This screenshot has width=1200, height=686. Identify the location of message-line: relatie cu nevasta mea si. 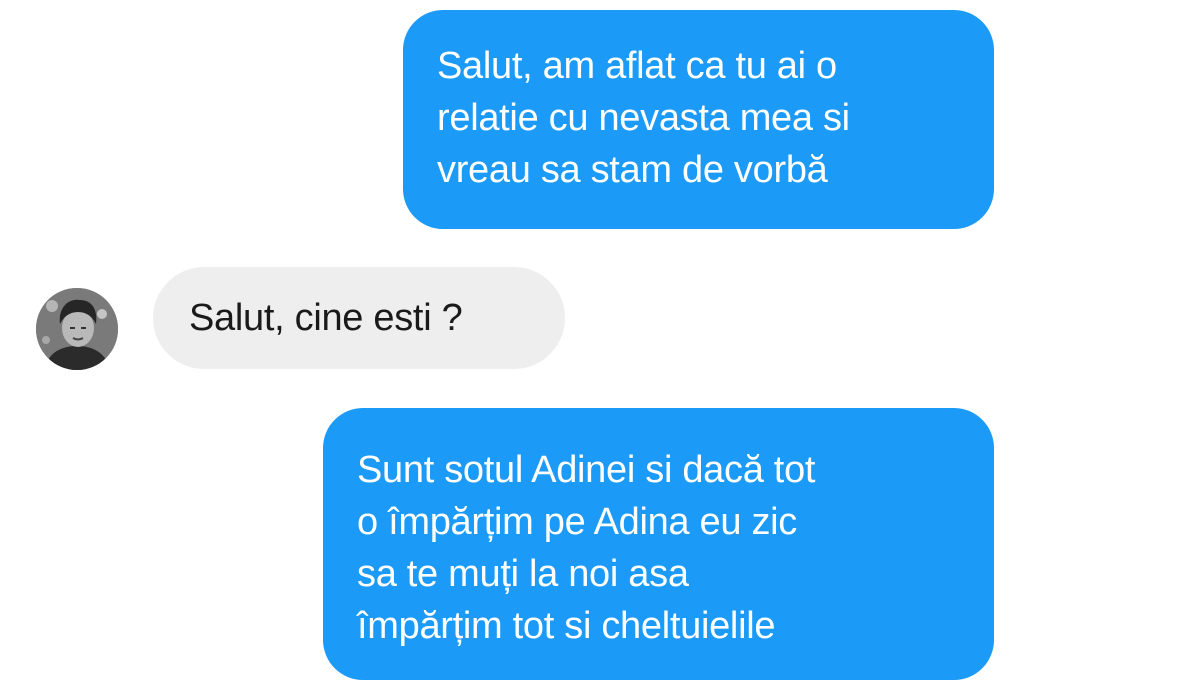
(643, 118).